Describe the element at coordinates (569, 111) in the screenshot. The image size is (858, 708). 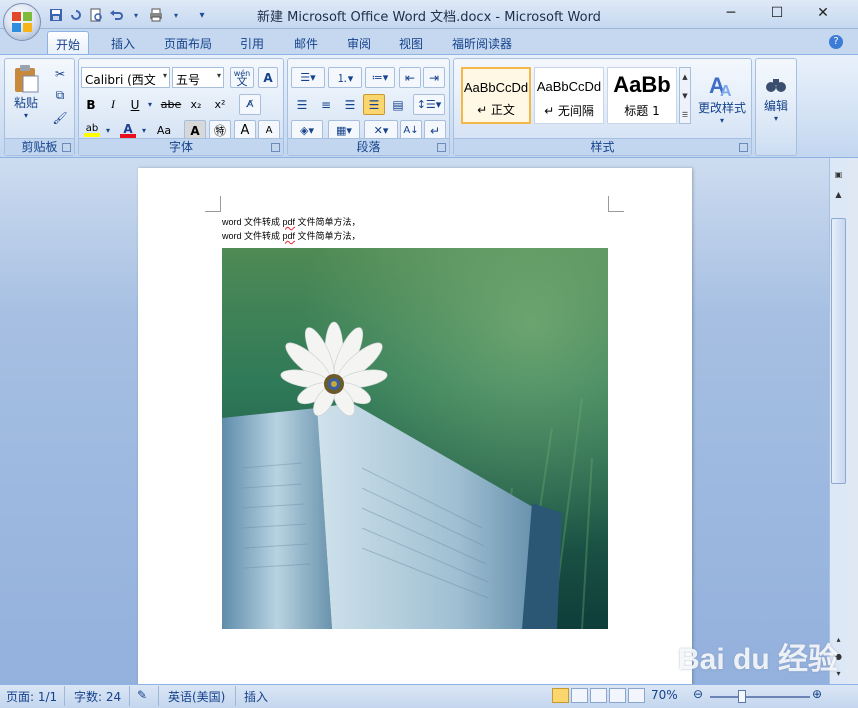
I see `style-no-spacing-name: ↵ 无间隔` at that location.